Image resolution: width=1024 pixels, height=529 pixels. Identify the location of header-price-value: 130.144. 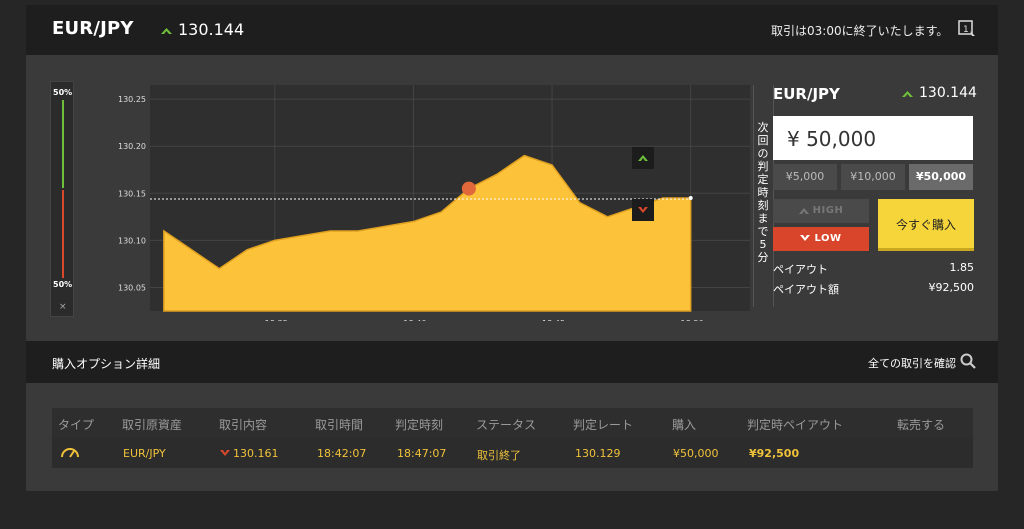
(211, 29).